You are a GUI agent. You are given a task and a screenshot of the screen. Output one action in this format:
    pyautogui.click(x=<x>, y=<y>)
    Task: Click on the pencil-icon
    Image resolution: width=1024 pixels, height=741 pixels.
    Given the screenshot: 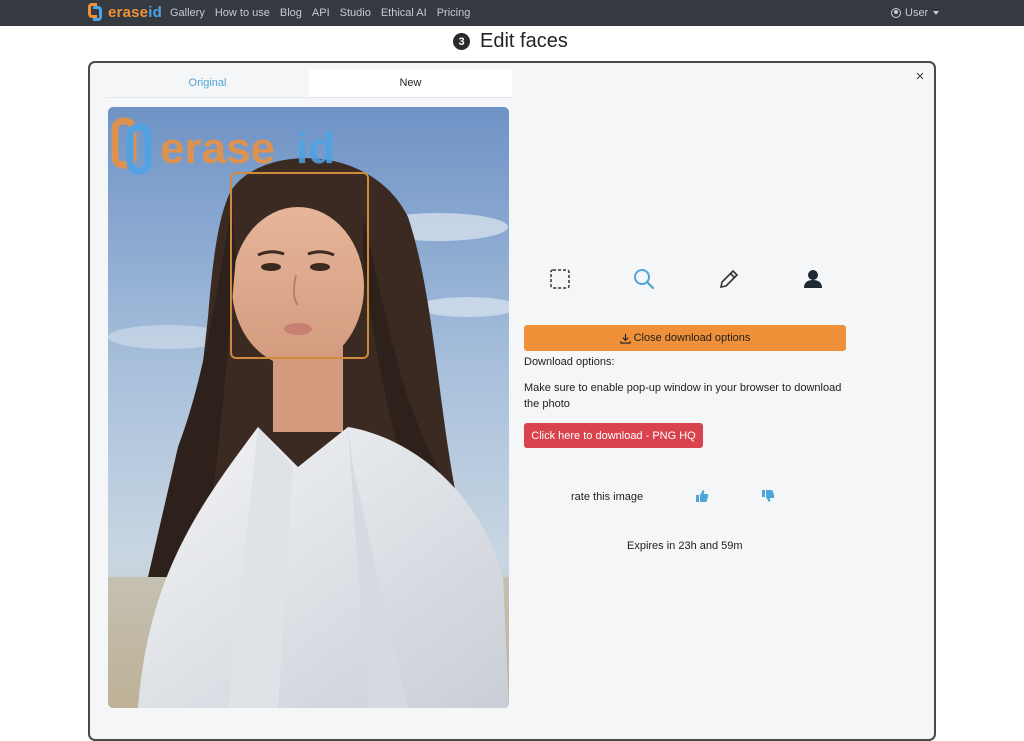 What is the action you would take?
    pyautogui.click(x=729, y=279)
    